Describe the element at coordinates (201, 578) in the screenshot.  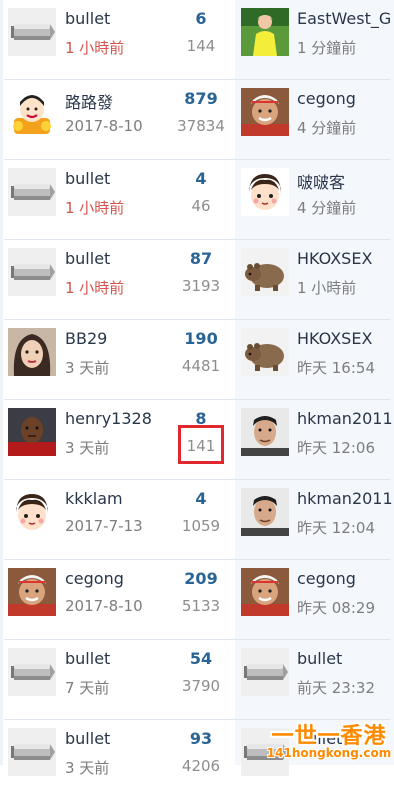
I see `reply-count: 209` at that location.